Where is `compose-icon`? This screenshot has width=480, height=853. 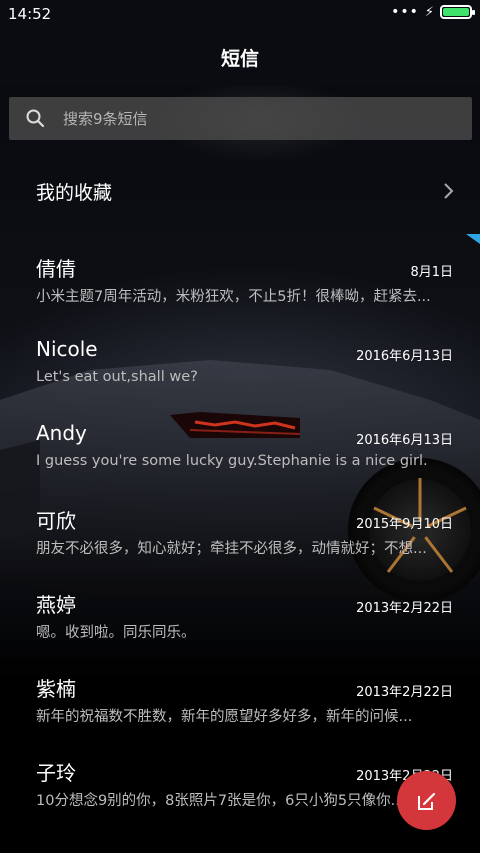
compose-icon is located at coordinates (426, 801).